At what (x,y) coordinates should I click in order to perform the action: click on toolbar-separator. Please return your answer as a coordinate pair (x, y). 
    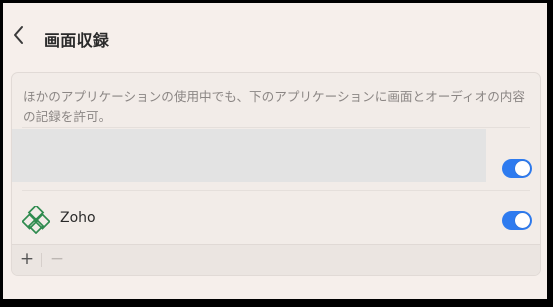
    Looking at the image, I should click on (41, 260).